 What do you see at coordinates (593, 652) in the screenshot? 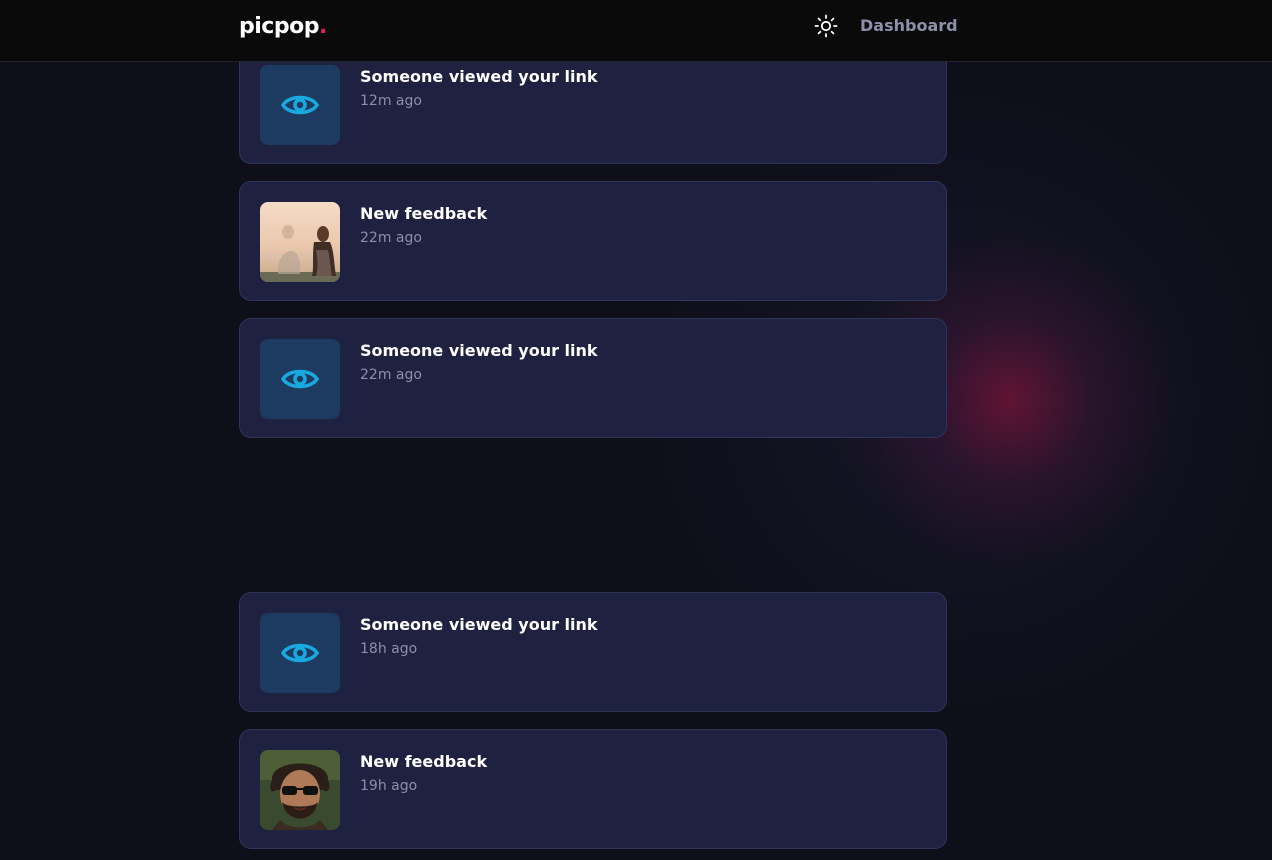
I see `notification-card: Someone viewed your link 18h ago` at bounding box center [593, 652].